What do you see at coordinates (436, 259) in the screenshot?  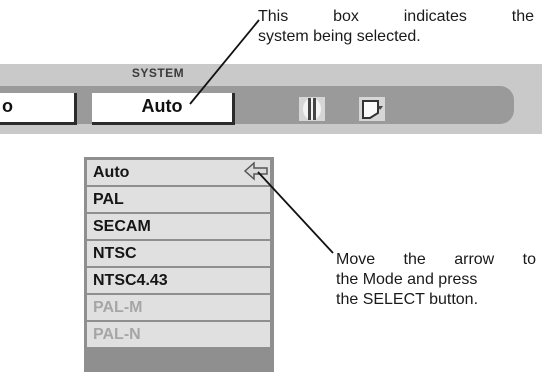 I see `callout-text: Move the arrow to` at bounding box center [436, 259].